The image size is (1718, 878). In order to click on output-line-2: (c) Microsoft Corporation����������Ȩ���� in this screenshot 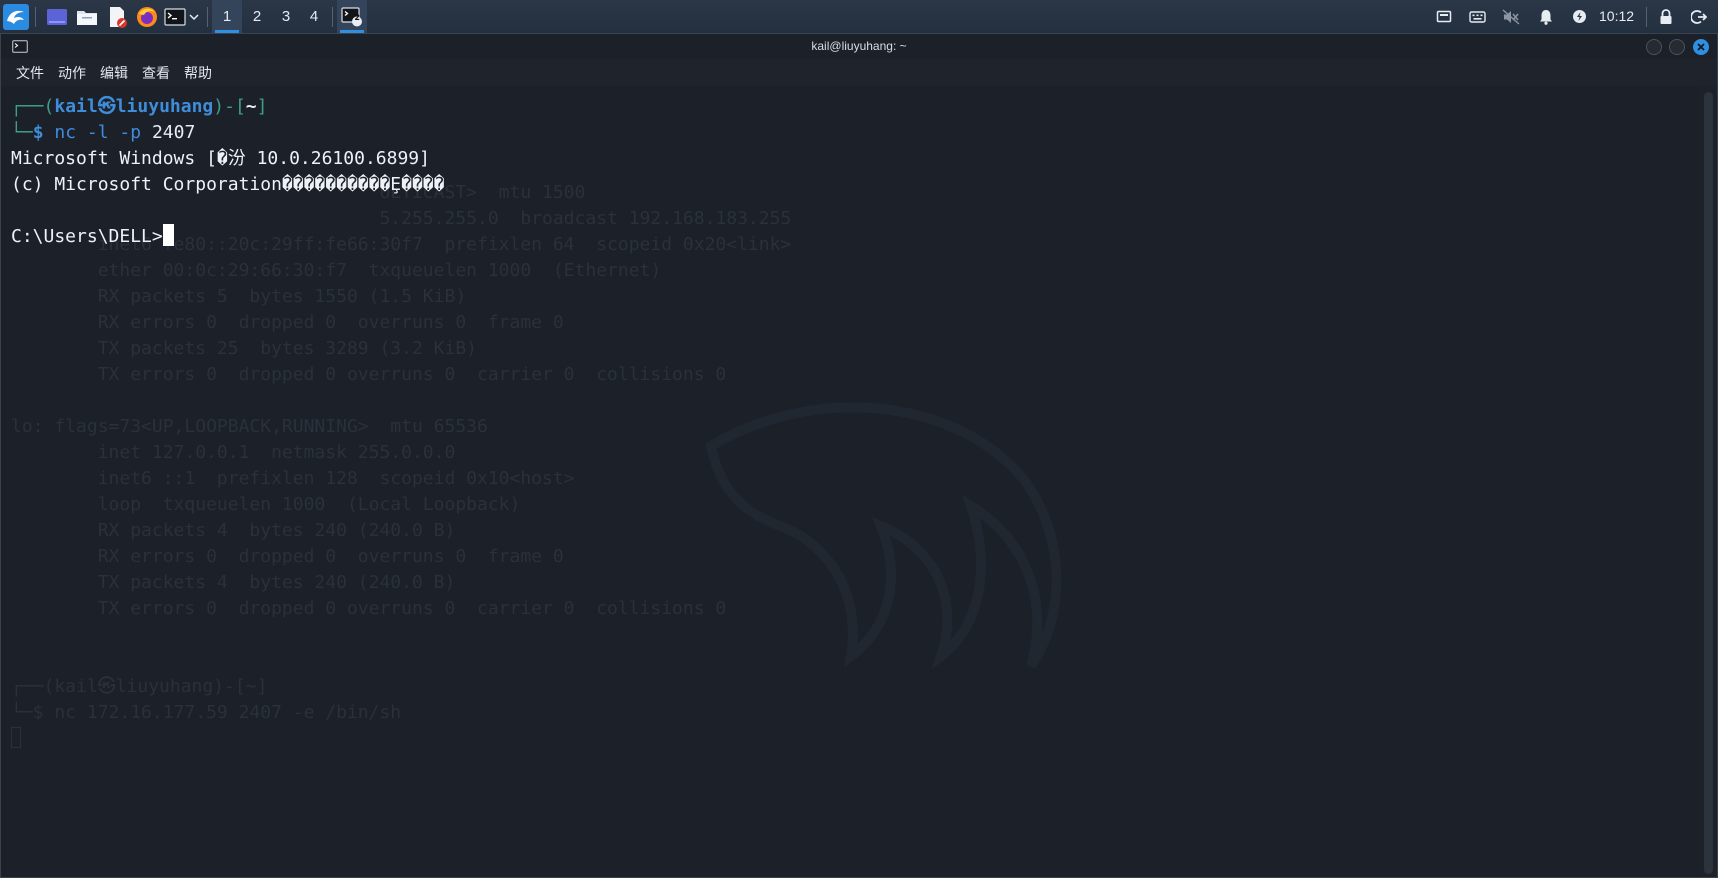, I will do `click(228, 184)`.